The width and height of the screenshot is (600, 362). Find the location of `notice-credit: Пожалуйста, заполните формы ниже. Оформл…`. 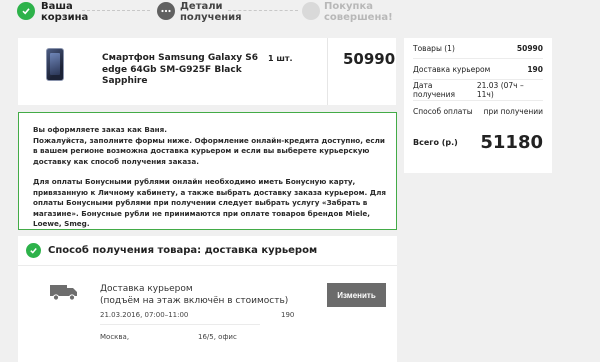

notice-credit: Пожалуйста, заполните формы ниже. Оформл… is located at coordinates (209, 150).